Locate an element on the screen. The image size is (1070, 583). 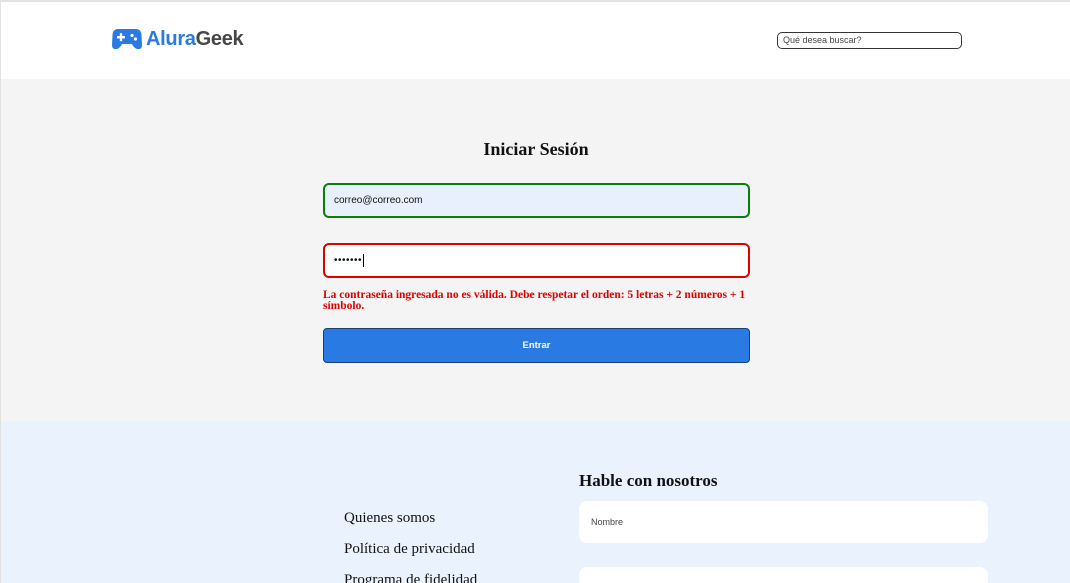
login-title: Iniciar Sesión is located at coordinates (536, 149).